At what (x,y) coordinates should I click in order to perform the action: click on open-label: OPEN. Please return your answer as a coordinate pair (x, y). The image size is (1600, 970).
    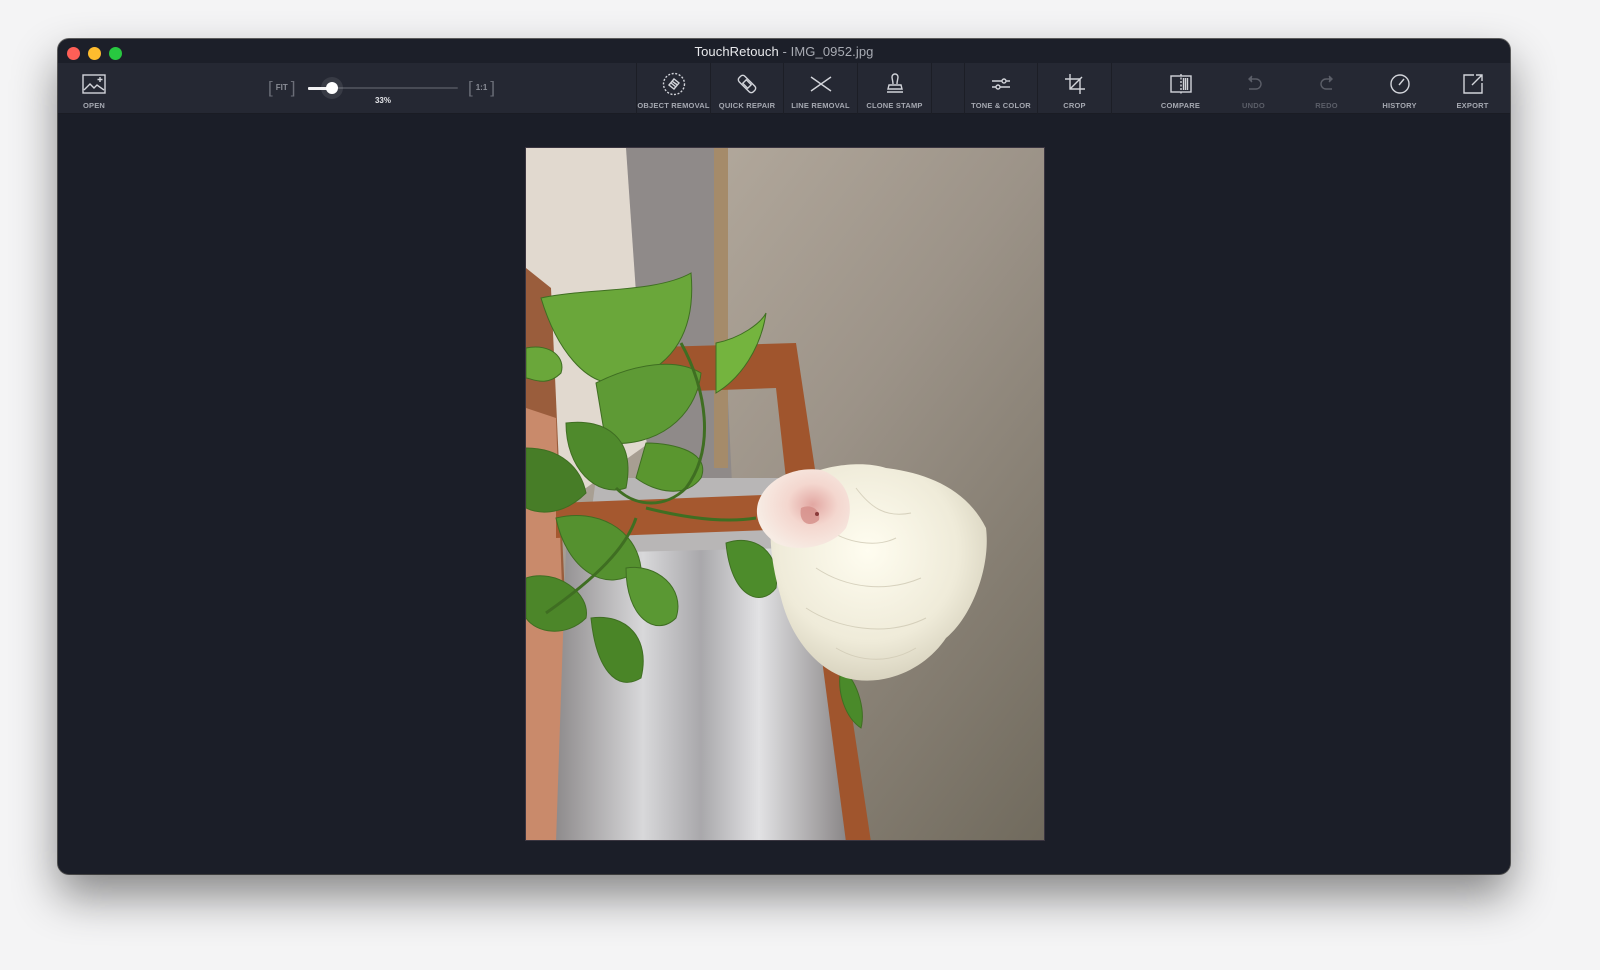
    Looking at the image, I should click on (94, 105).